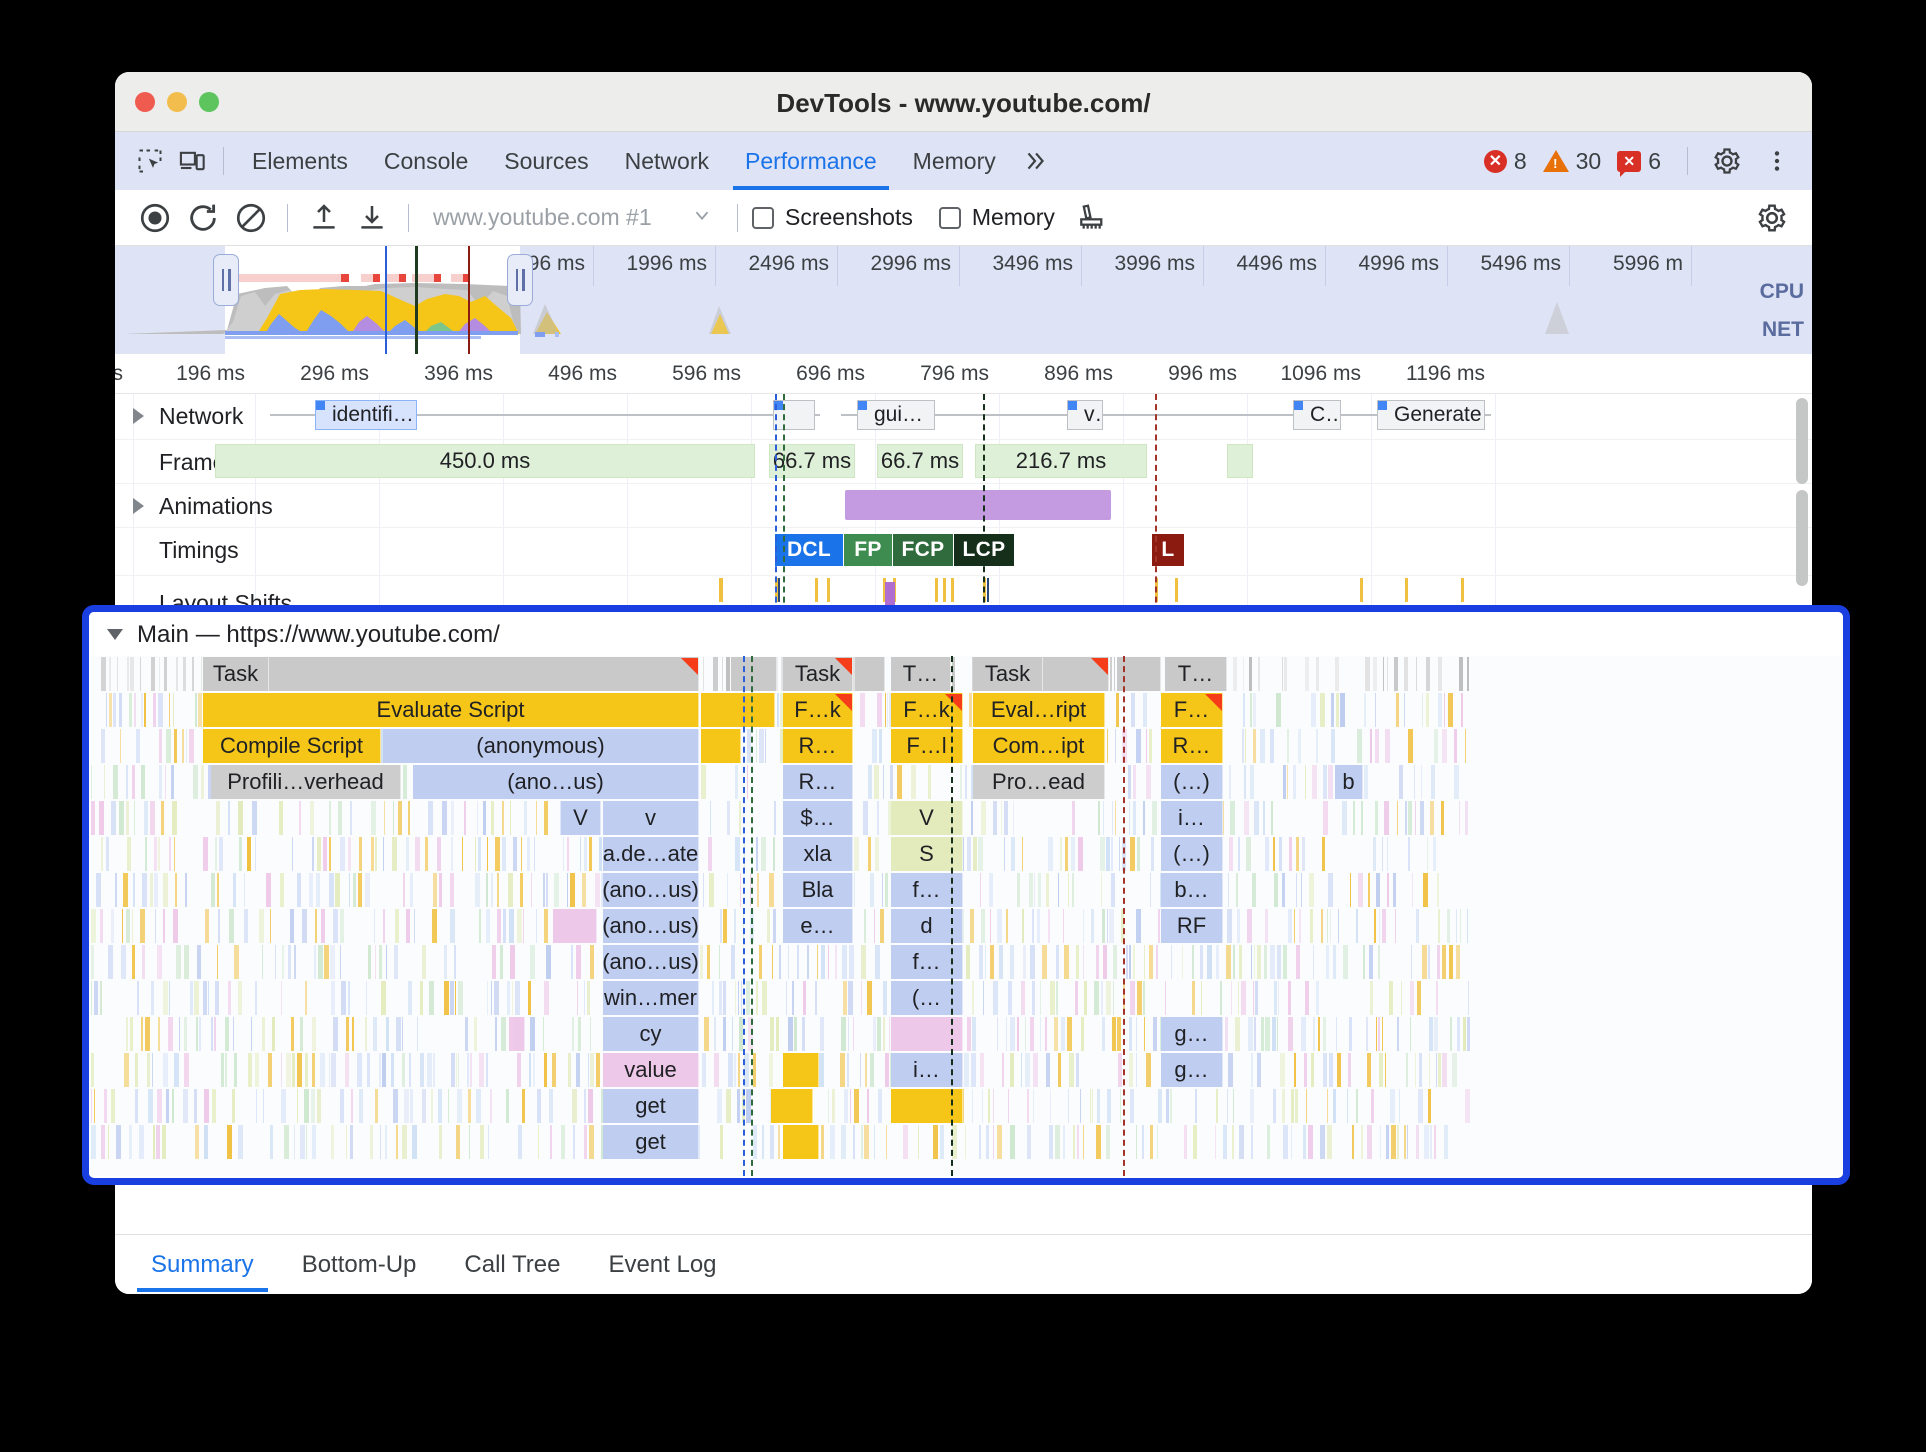  I want to click on flame-block, so click(801, 1070).